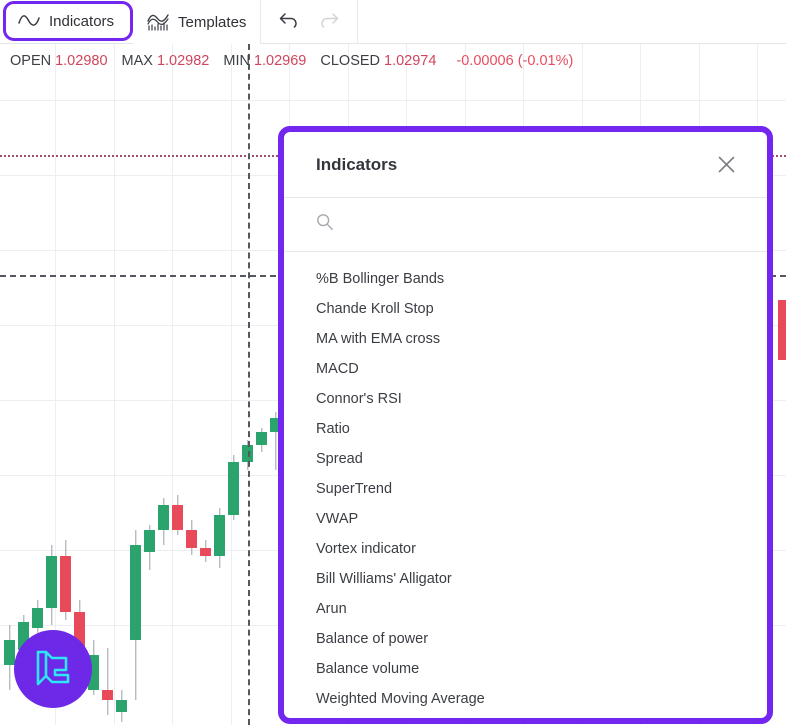 The width and height of the screenshot is (786, 725). I want to click on chart-template-icon, so click(158, 22).